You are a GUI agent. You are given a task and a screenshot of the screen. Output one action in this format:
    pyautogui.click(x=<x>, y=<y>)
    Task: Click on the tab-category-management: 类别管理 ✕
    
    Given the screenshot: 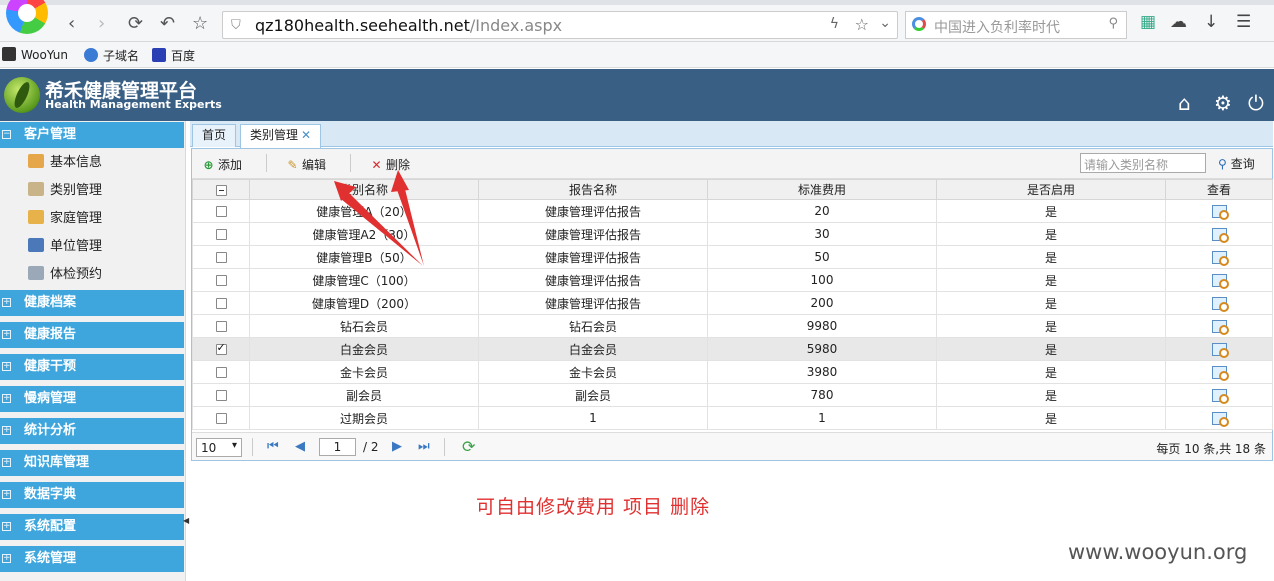 What is the action you would take?
    pyautogui.click(x=281, y=136)
    